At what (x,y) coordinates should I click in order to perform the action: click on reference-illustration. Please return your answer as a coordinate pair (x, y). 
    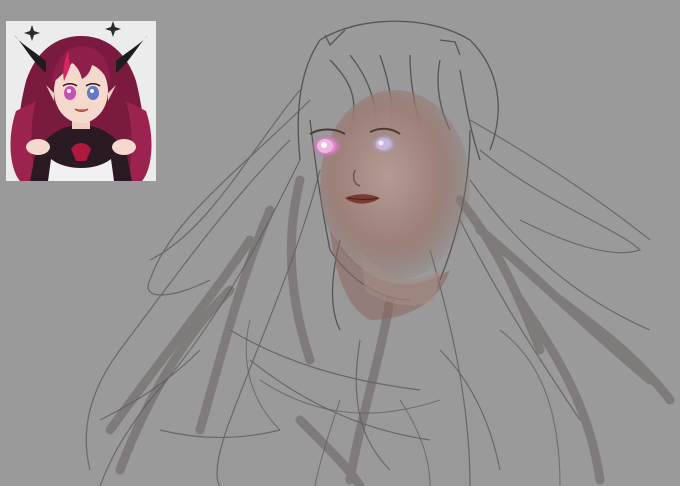
    Looking at the image, I should click on (81, 101).